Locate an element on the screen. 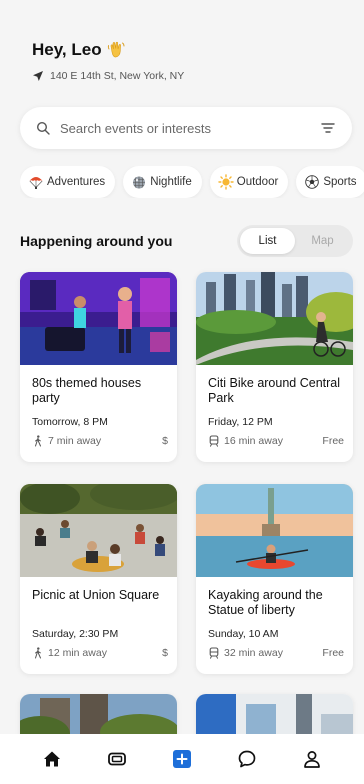  nav-home is located at coordinates (52, 759).